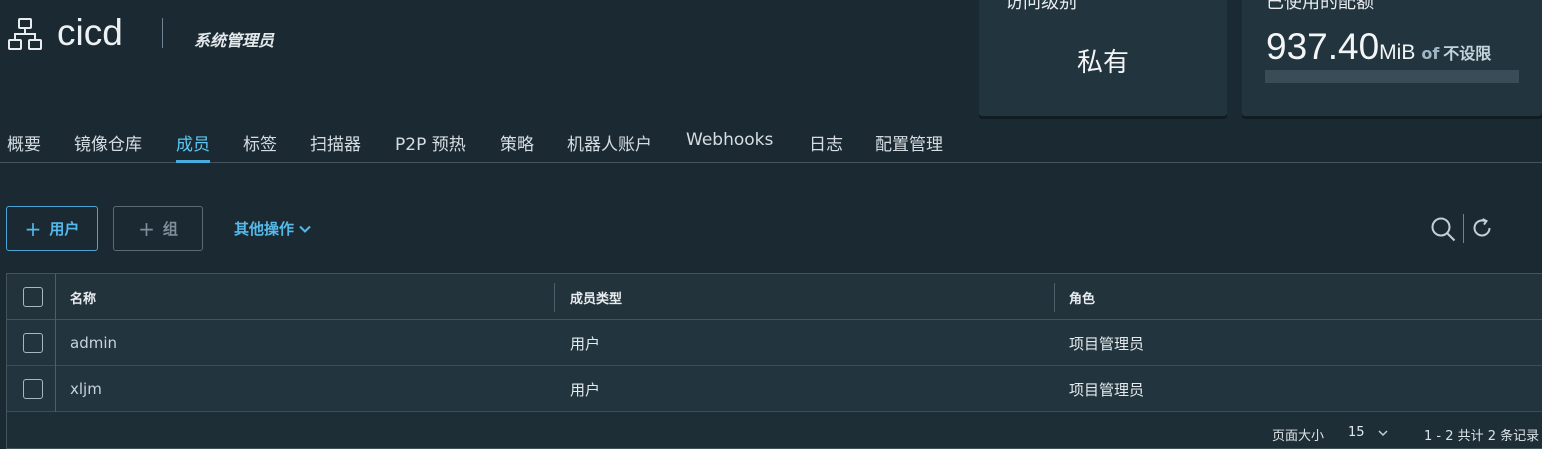 This screenshot has width=1542, height=449. I want to click on tab-scanner: 扫描器, so click(335, 146).